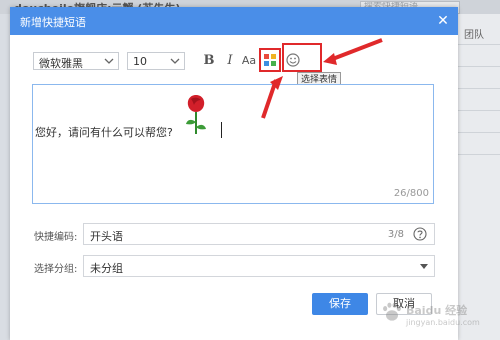 The image size is (500, 340). Describe the element at coordinates (221, 130) in the screenshot. I see `text-caret` at that location.